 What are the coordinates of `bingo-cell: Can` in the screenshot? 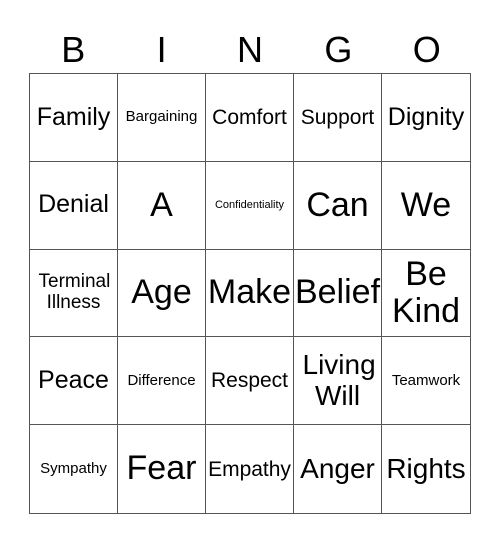 It's located at (338, 205).